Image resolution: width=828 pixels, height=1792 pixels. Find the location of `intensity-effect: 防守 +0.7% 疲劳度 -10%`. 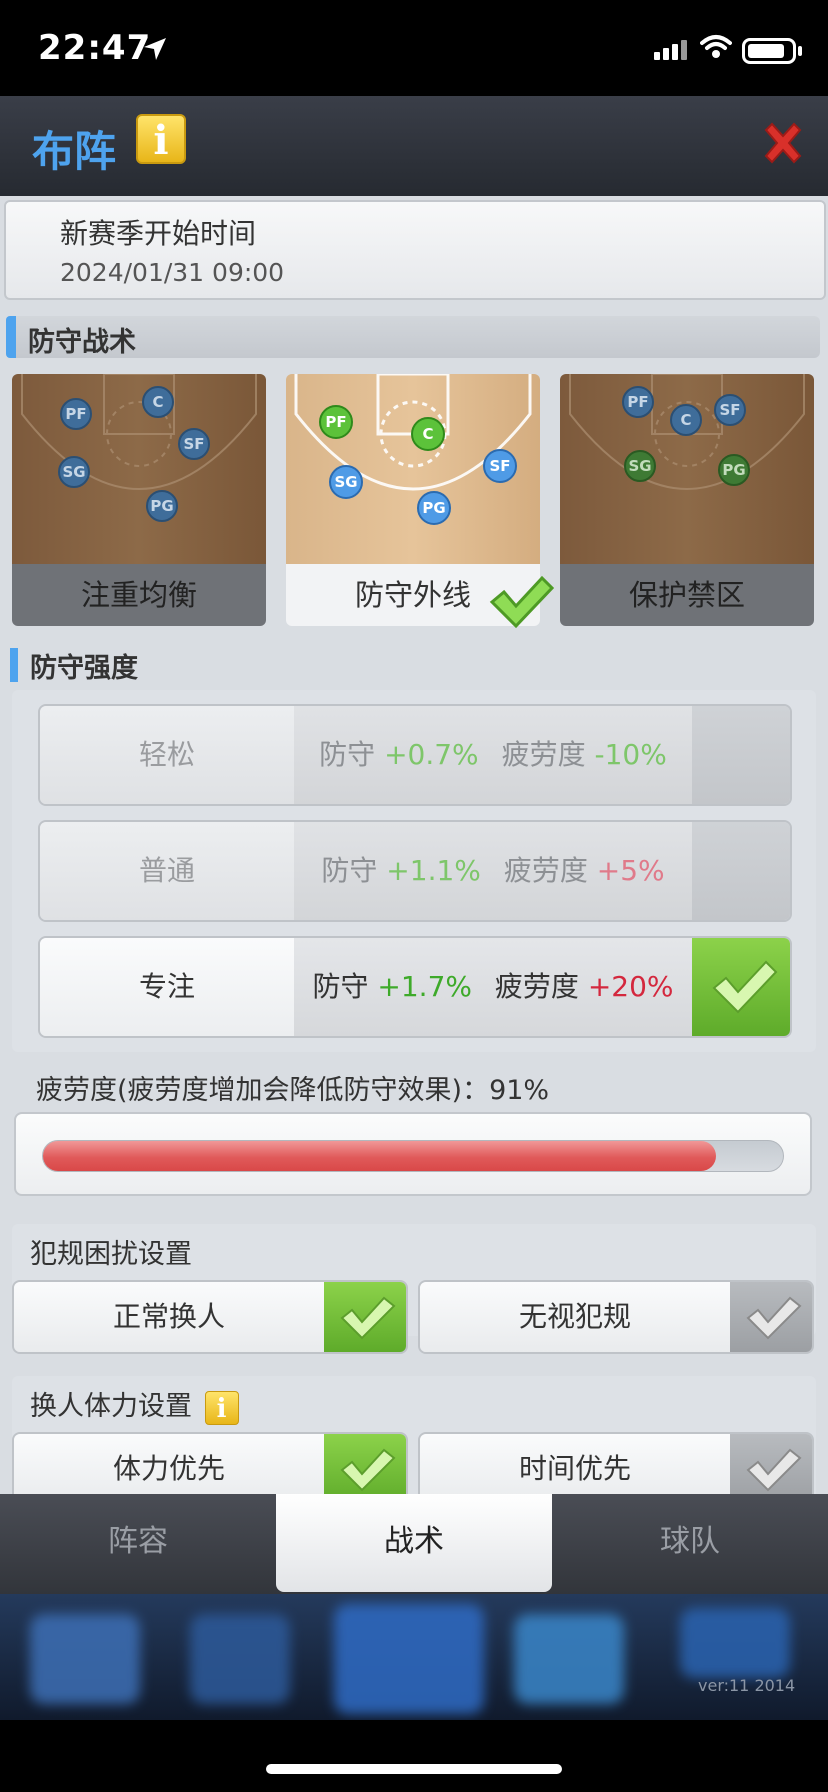

intensity-effect: 防守 +0.7% 疲劳度 -10% is located at coordinates (493, 755).